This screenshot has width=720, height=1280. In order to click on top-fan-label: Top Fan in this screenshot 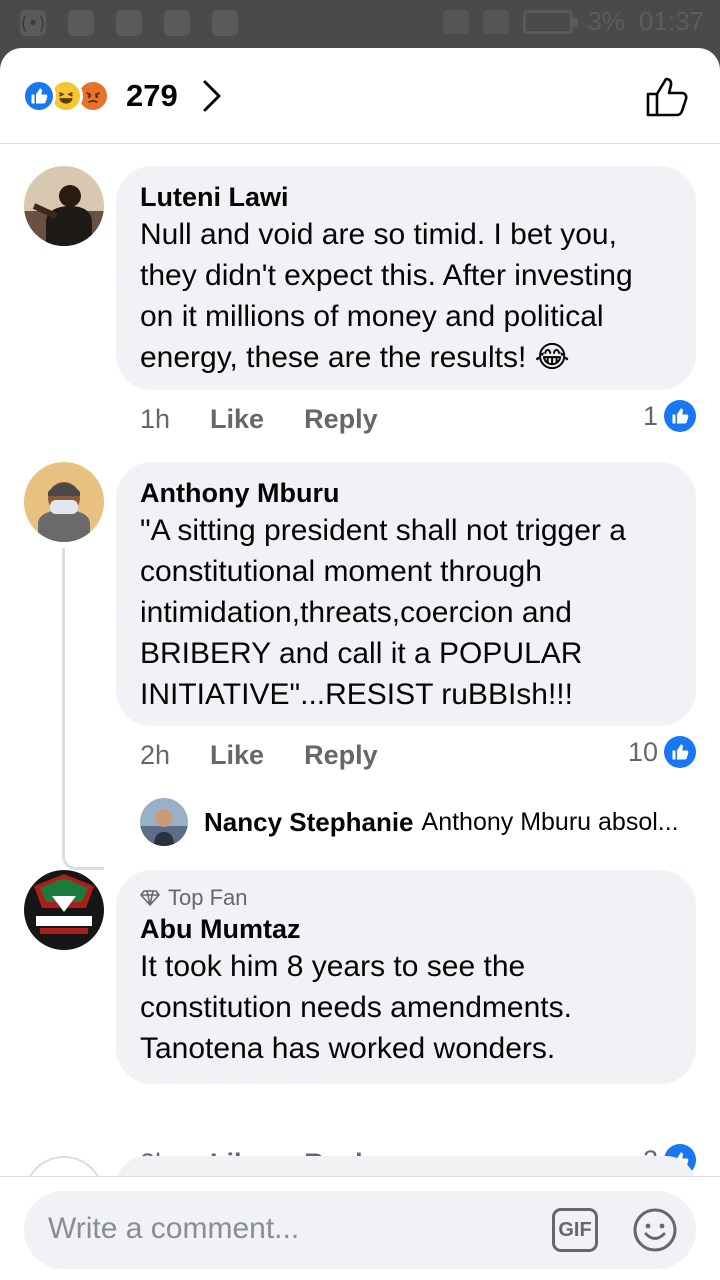, I will do `click(208, 897)`.